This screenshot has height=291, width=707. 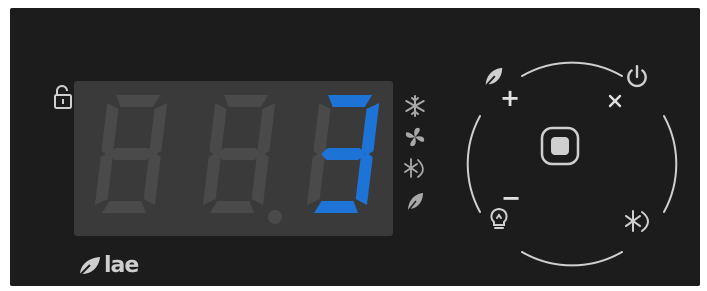 What do you see at coordinates (415, 106) in the screenshot?
I see `snowflake-icon` at bounding box center [415, 106].